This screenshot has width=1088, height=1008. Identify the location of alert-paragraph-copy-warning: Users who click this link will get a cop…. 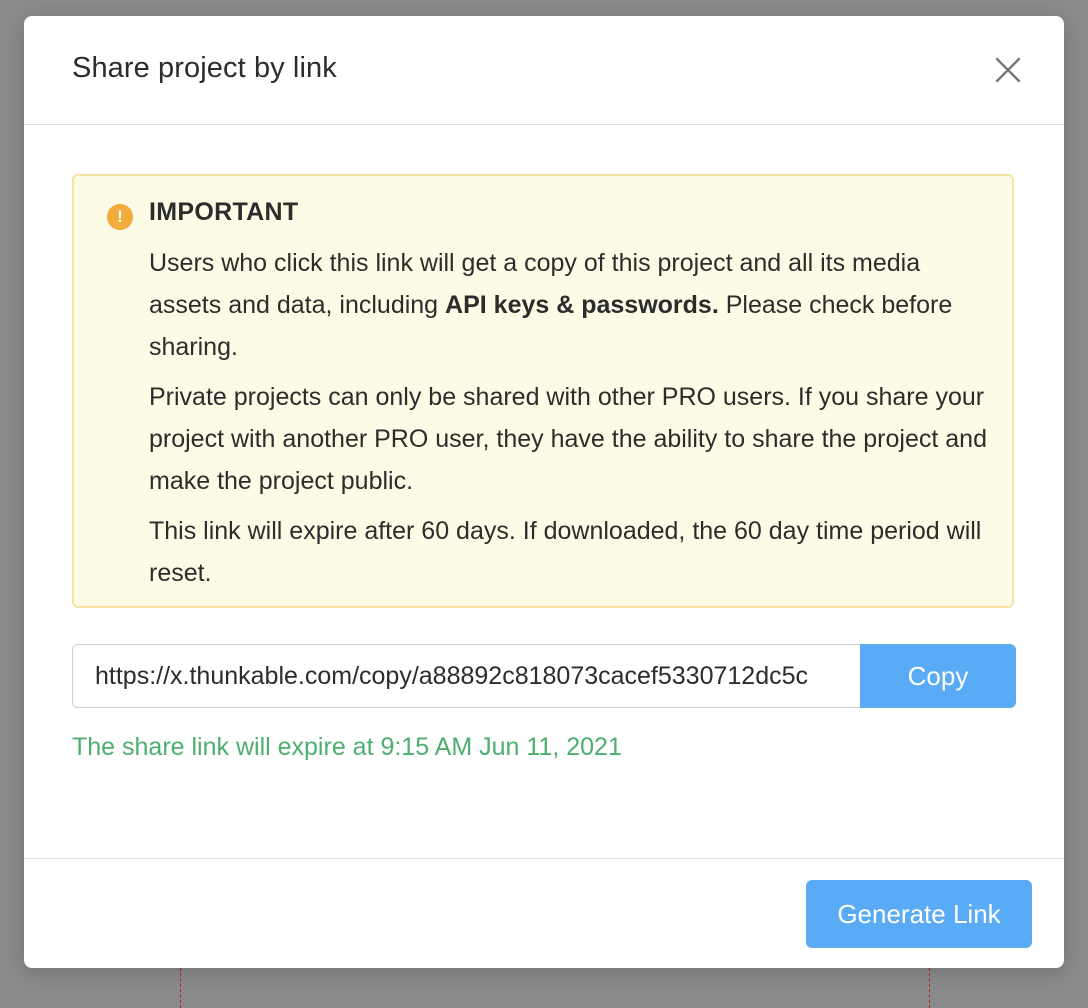
(573, 305).